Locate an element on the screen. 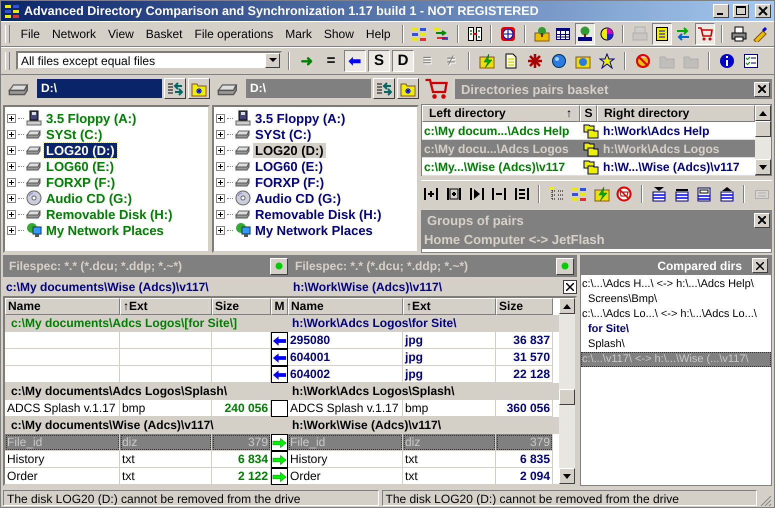 The width and height of the screenshot is (775, 508). folders-icon is located at coordinates (590, 166).